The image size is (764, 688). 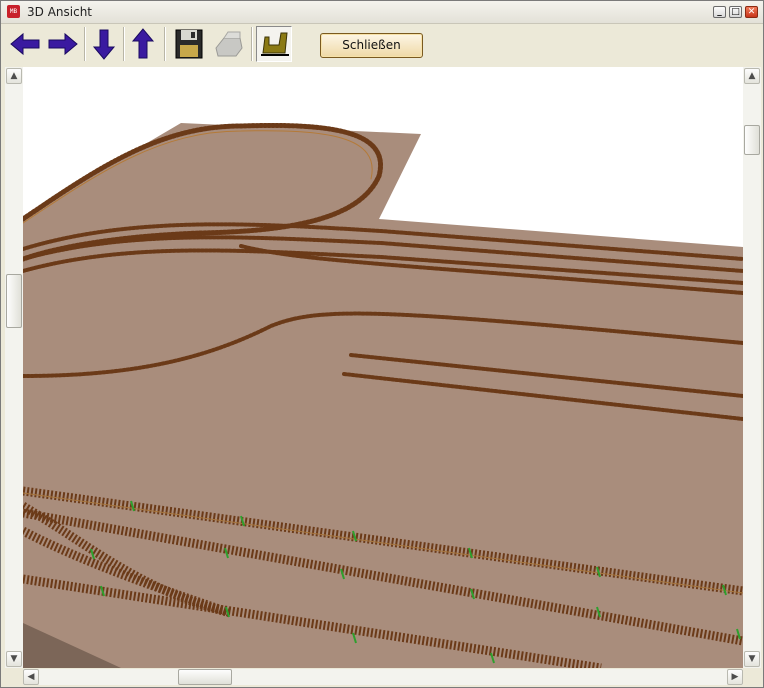 I want to click on pan-up-button, so click(x=143, y=44).